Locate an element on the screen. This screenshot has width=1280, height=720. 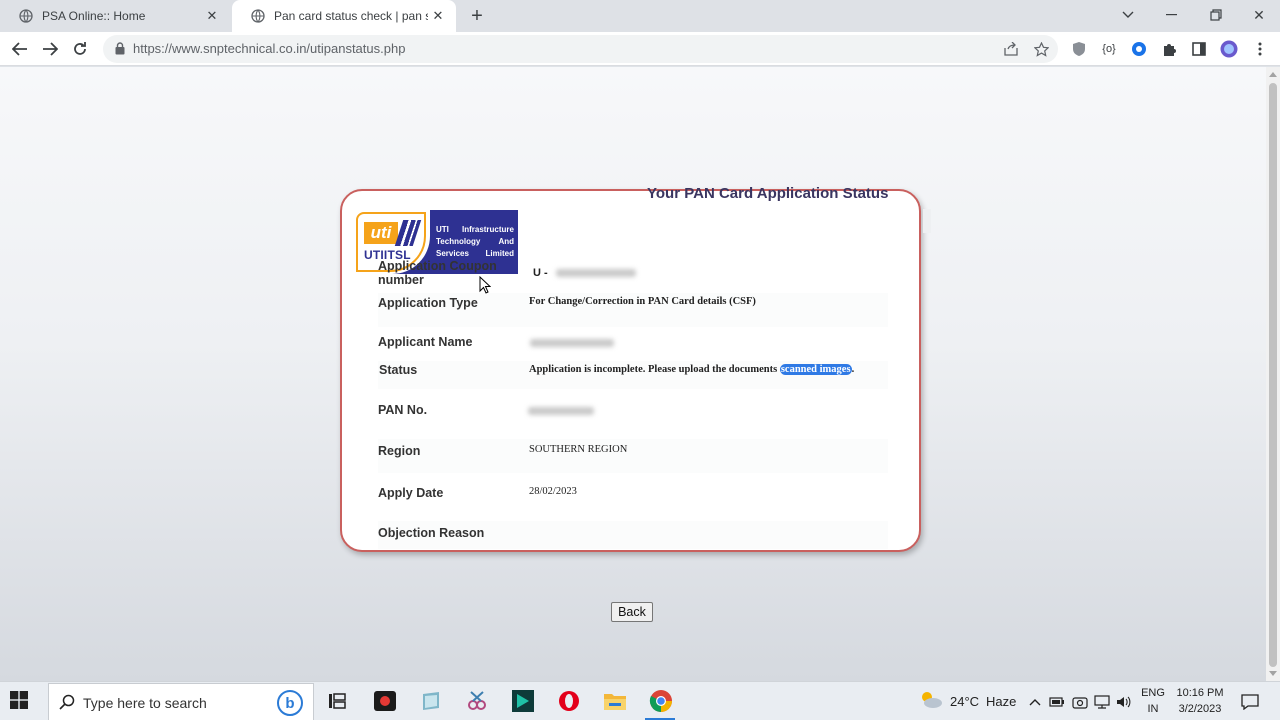
search-icon is located at coordinates (67, 704).